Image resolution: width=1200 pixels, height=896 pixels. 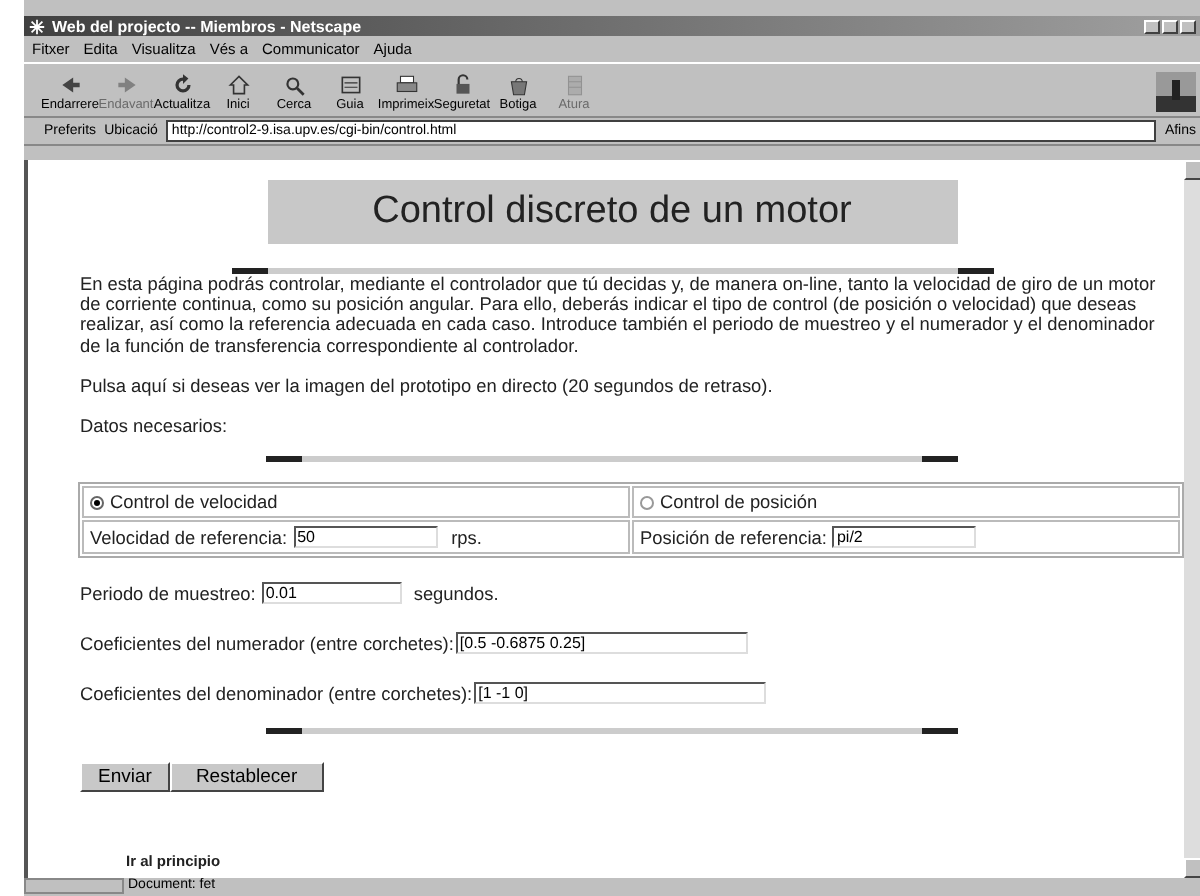 What do you see at coordinates (601, 643) in the screenshot?
I see `input-field: [0.5 -0.6875 0.25]` at bounding box center [601, 643].